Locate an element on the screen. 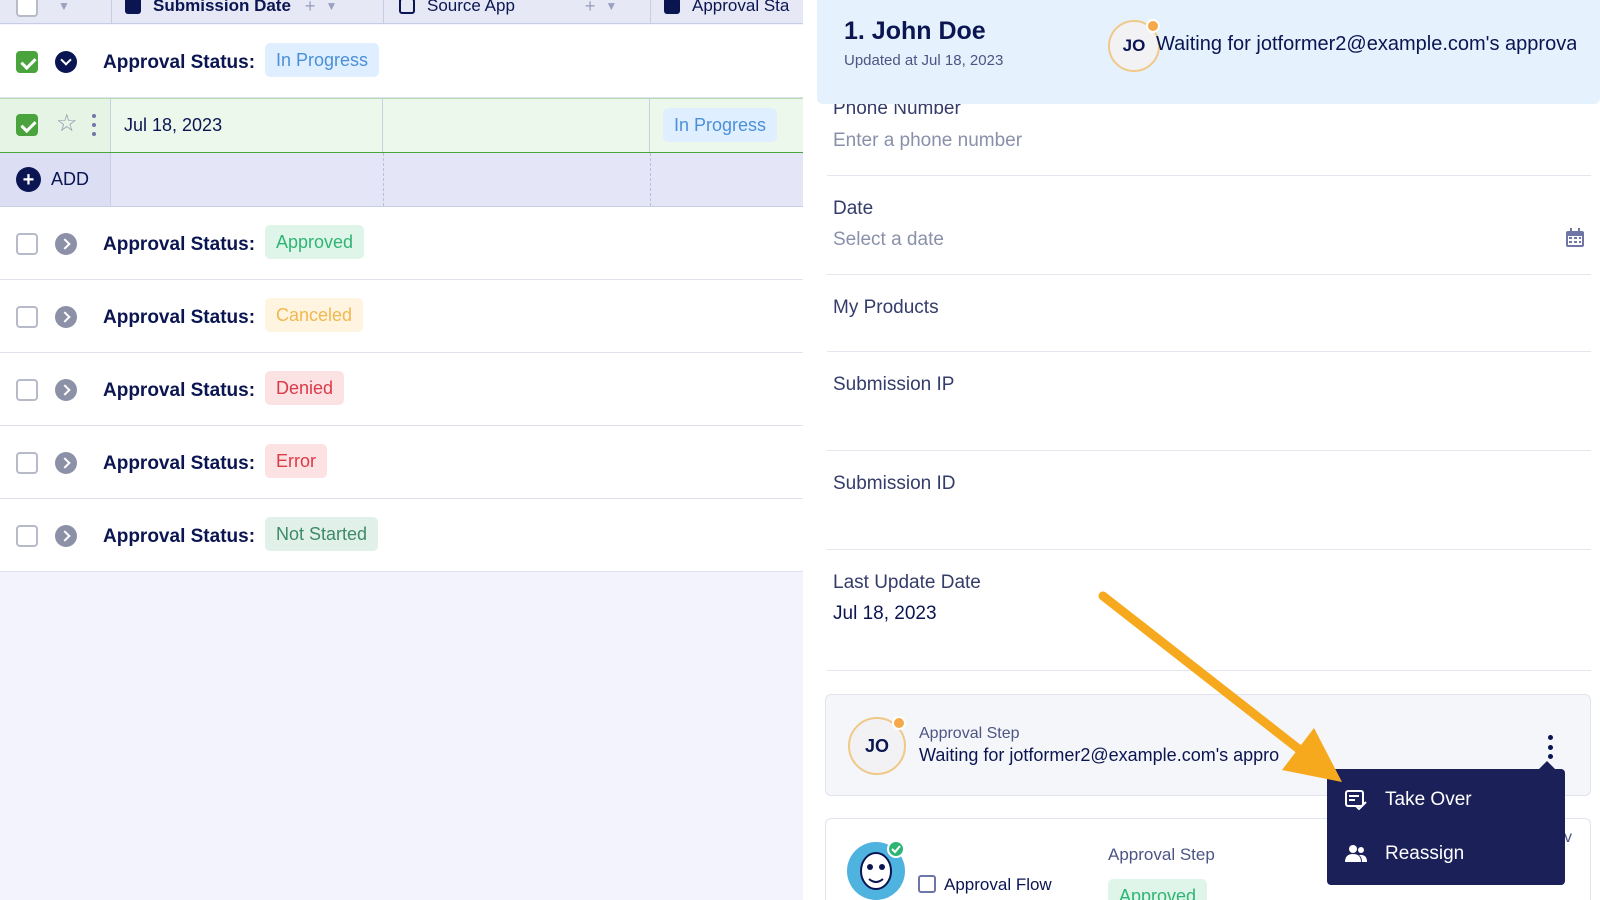 The image size is (1600, 900). flow-icon is located at coordinates (672, 7).